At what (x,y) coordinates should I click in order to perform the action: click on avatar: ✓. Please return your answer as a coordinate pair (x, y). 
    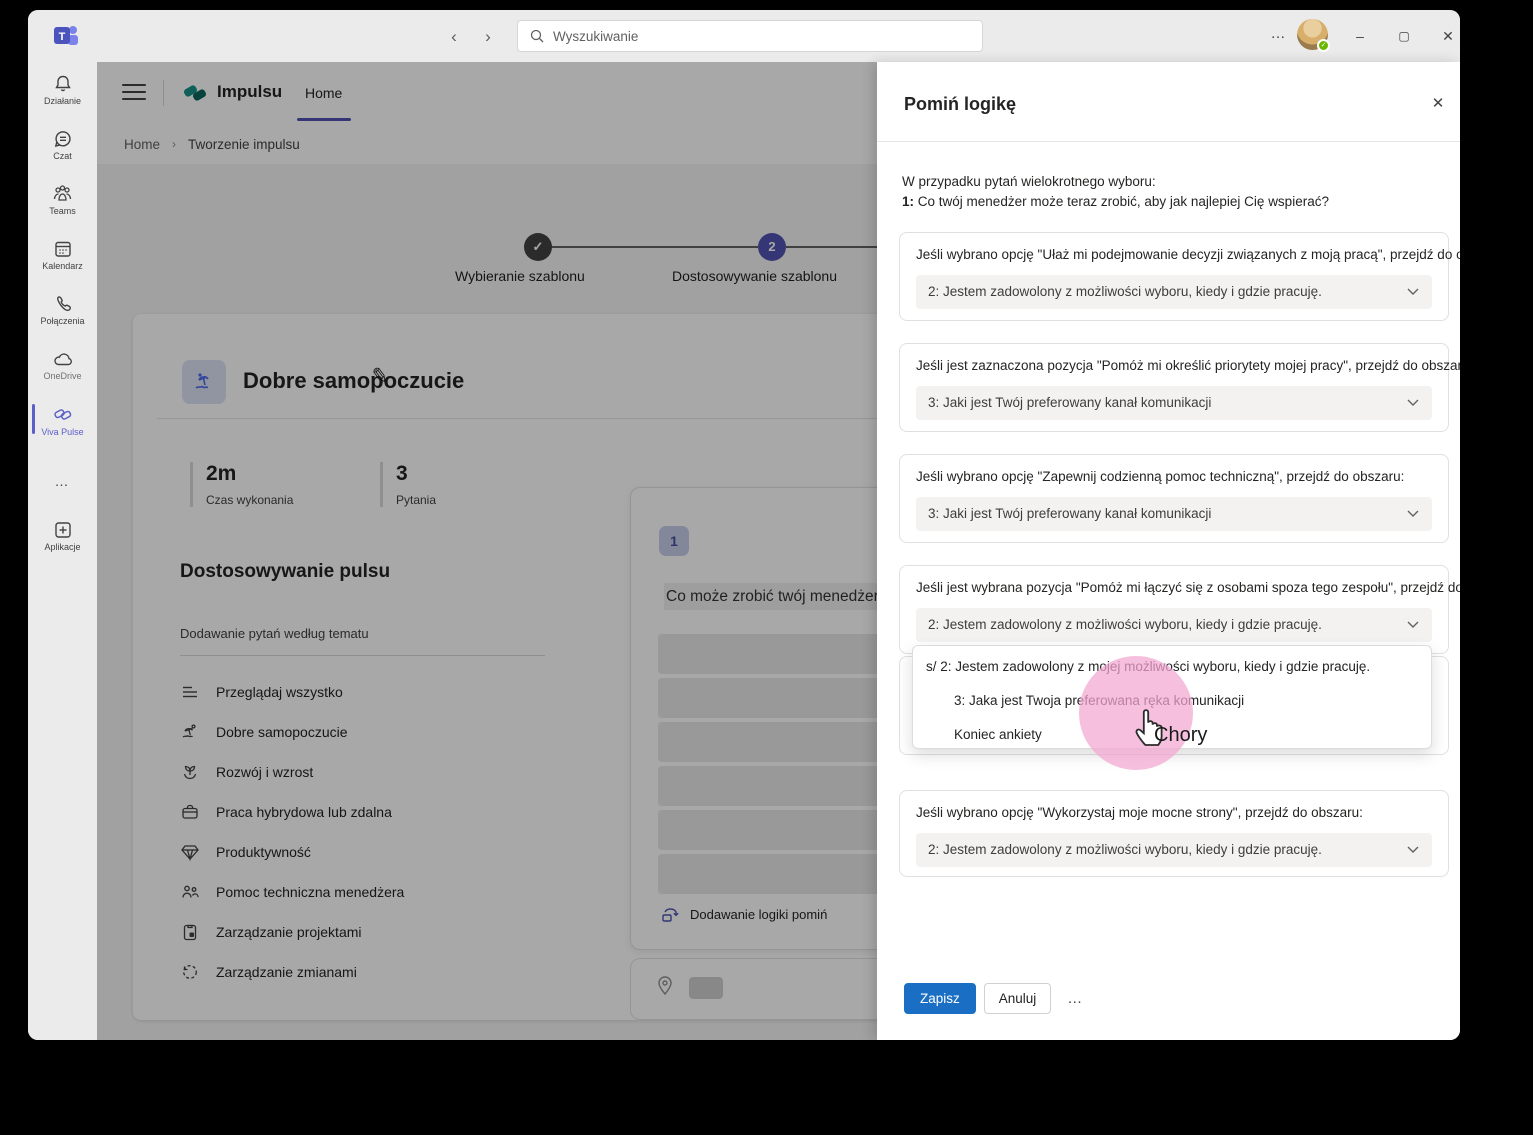
    Looking at the image, I should click on (1313, 35).